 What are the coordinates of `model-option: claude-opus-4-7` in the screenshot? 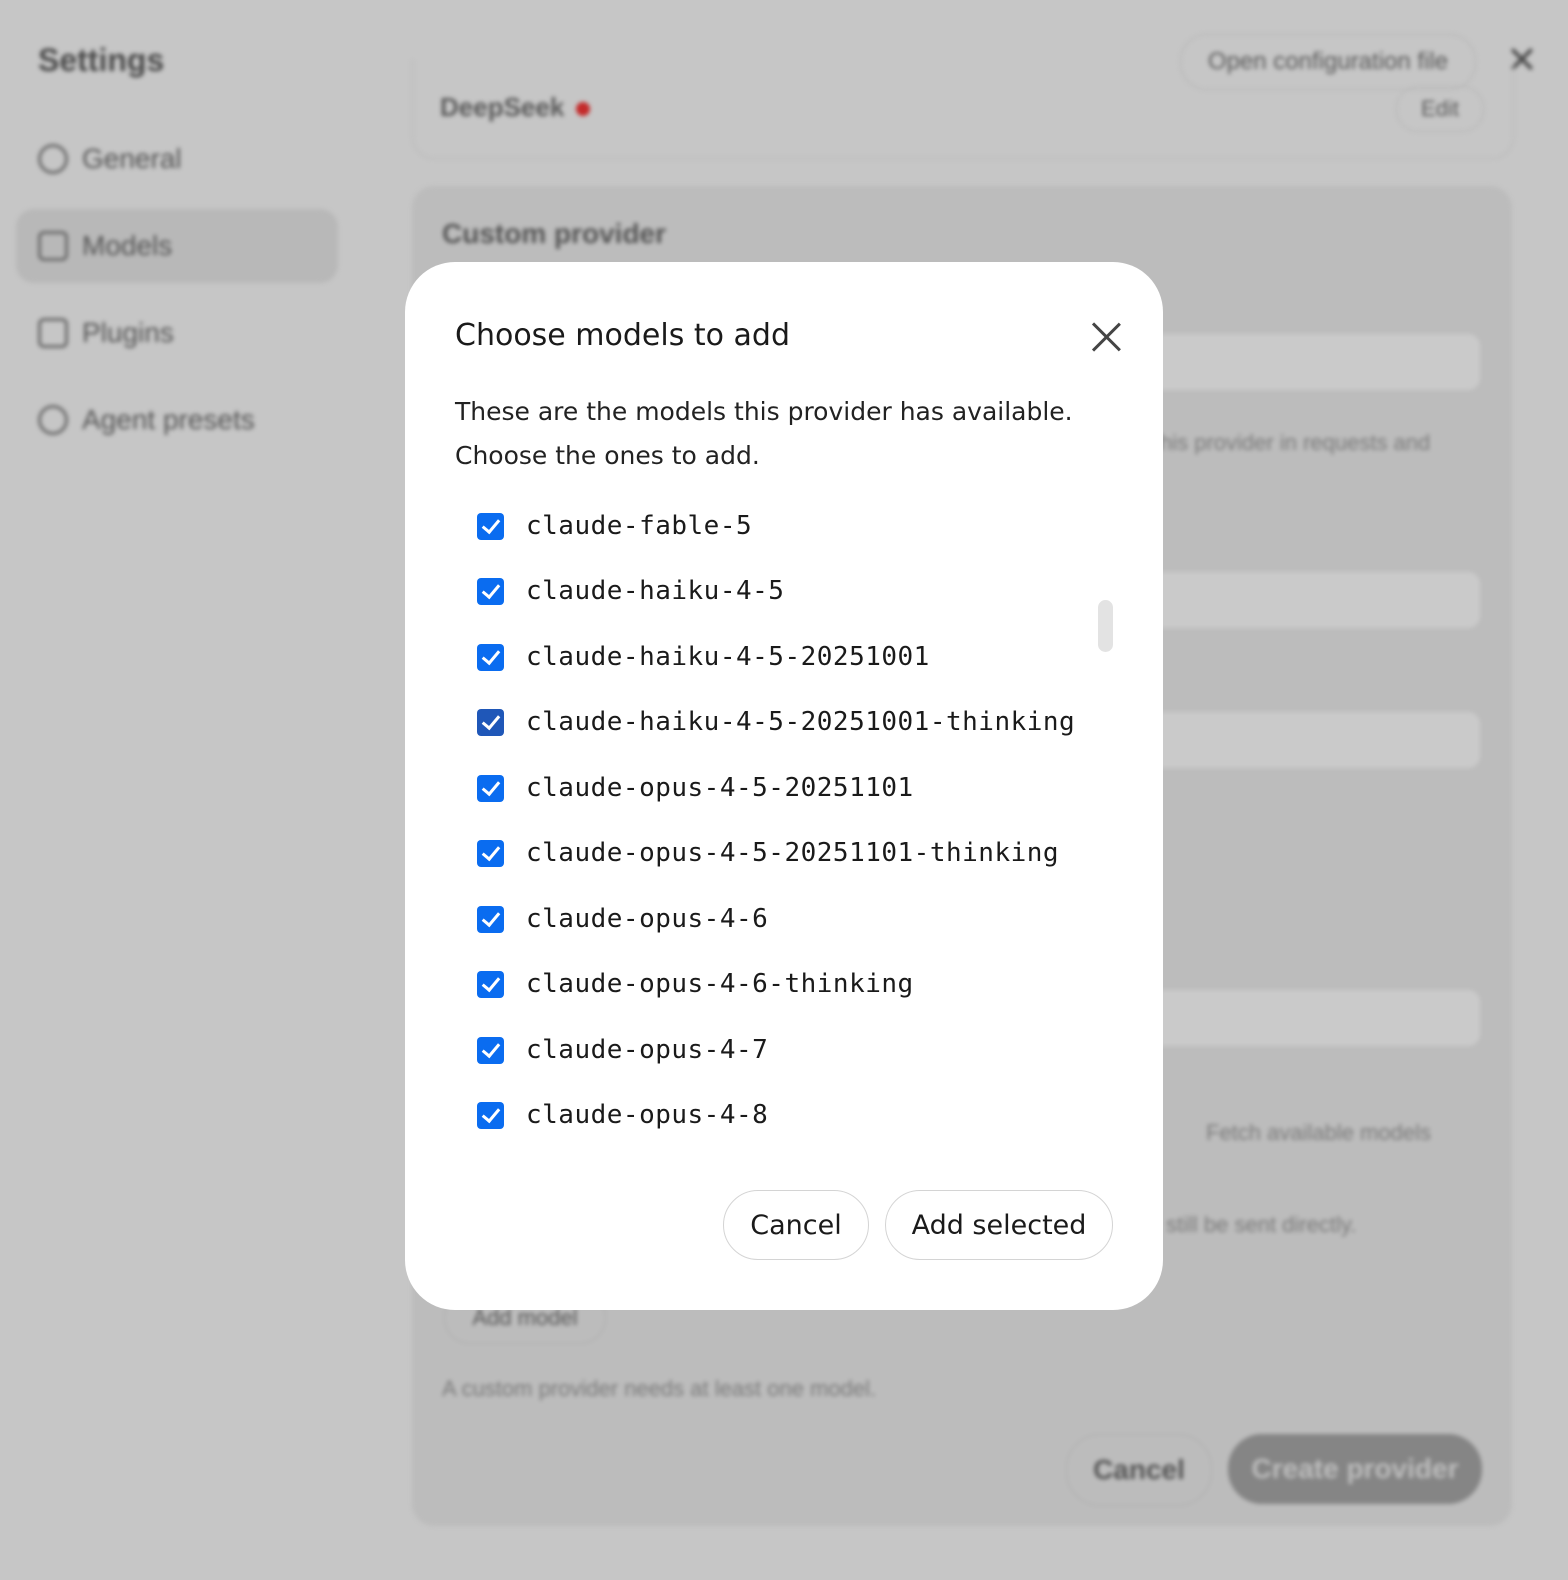 It's located at (622, 1050).